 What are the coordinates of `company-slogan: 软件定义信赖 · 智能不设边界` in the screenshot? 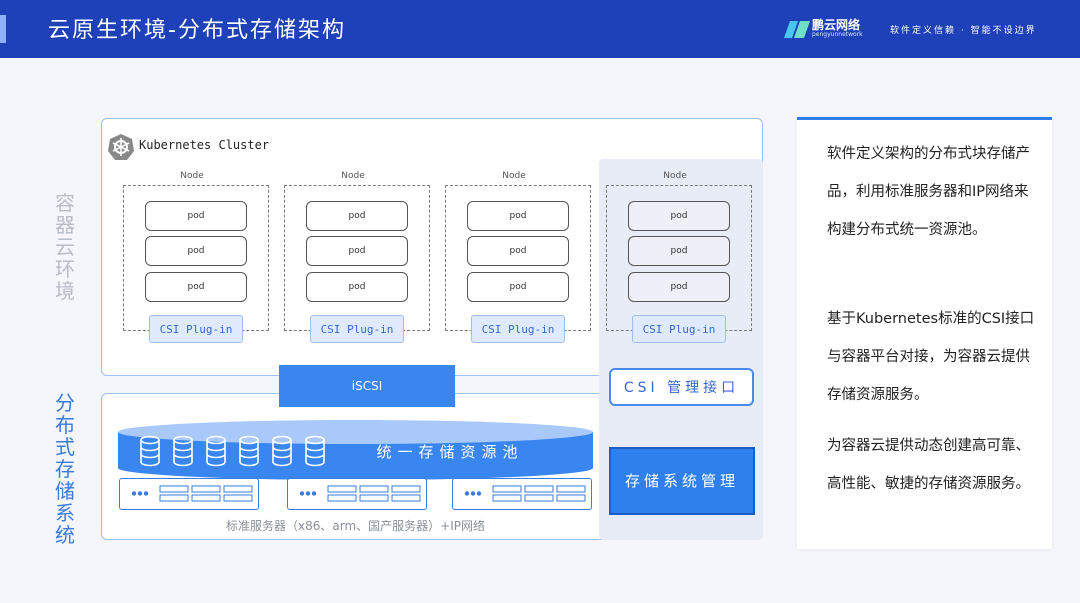 It's located at (963, 31).